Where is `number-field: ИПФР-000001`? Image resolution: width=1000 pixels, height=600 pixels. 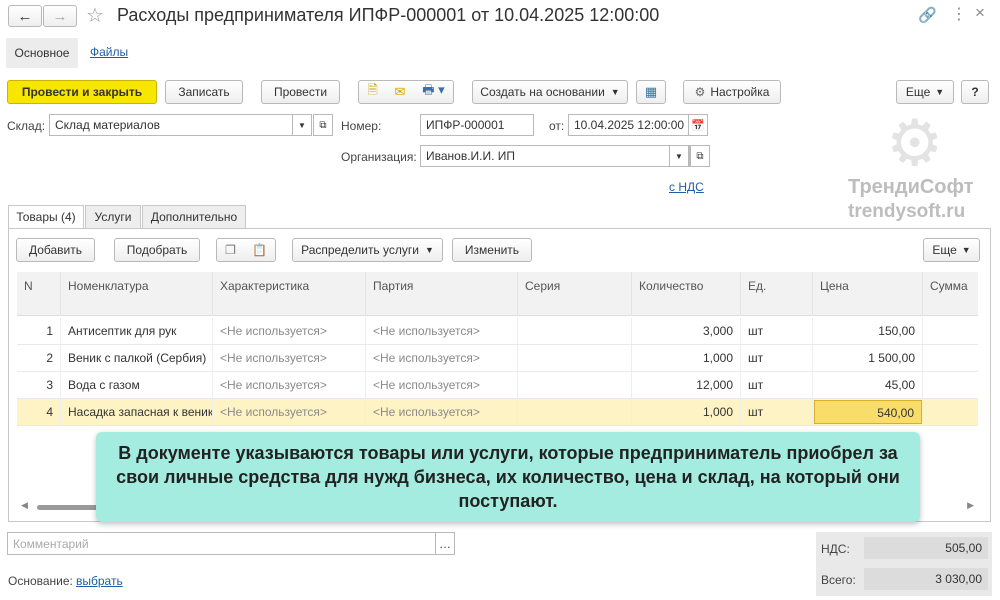 number-field: ИПФР-000001 is located at coordinates (477, 125).